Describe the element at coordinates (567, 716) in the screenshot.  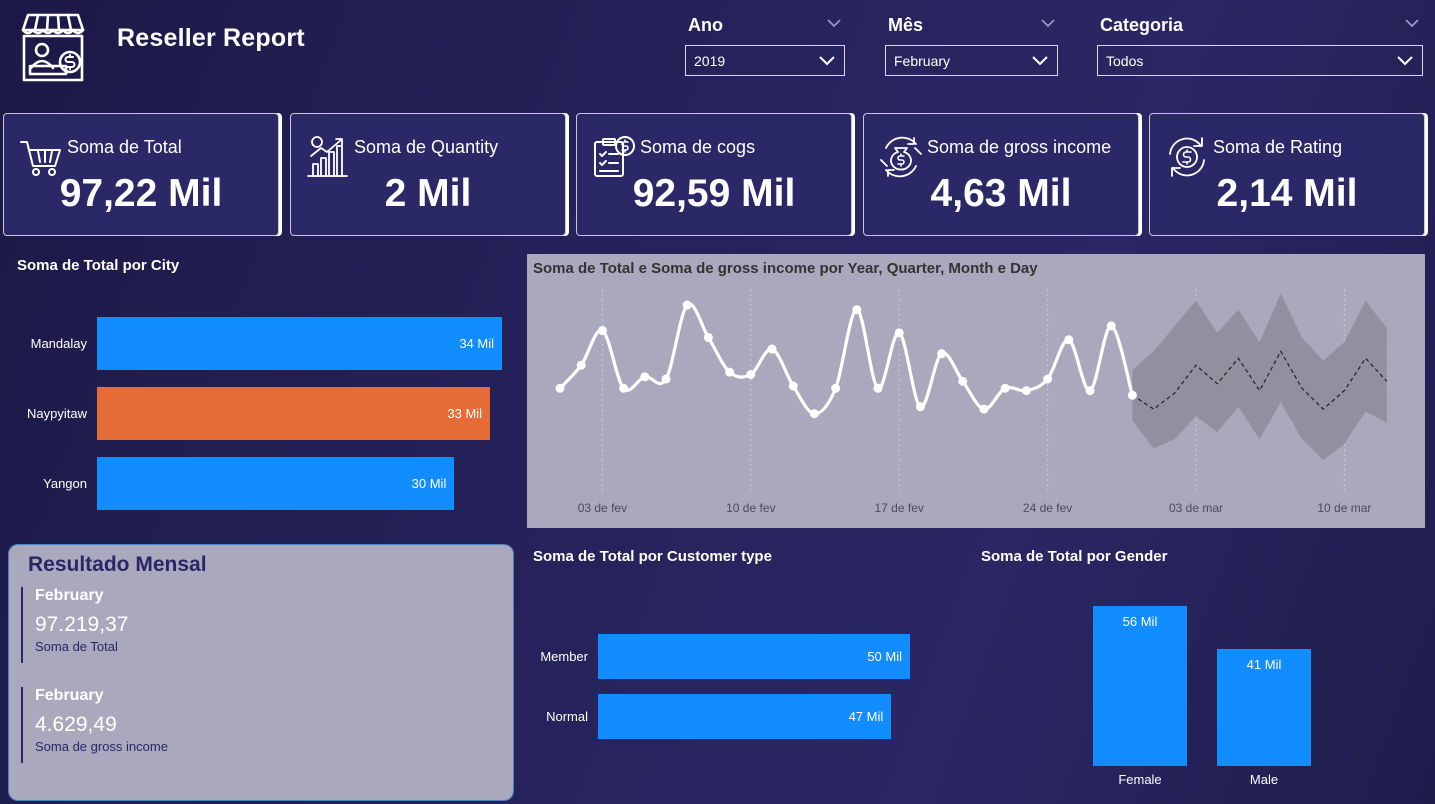
I see `bar-category-label: Normal` at that location.